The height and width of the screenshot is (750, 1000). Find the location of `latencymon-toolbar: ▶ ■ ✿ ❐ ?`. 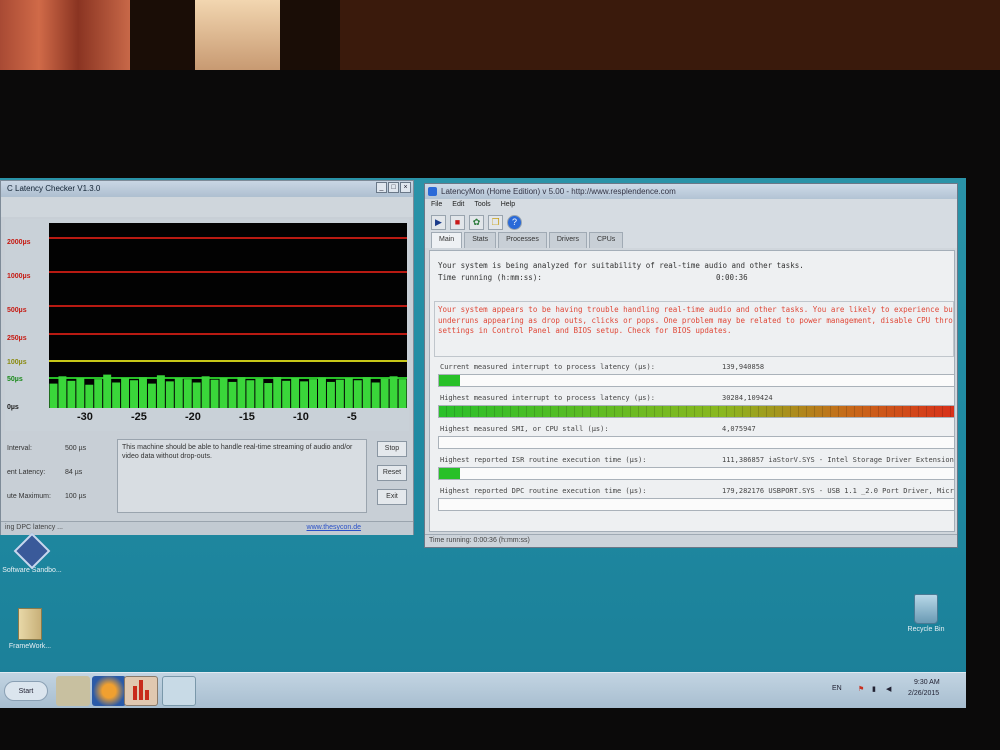

latencymon-toolbar: ▶ ■ ✿ ❐ ? is located at coordinates (691, 222).